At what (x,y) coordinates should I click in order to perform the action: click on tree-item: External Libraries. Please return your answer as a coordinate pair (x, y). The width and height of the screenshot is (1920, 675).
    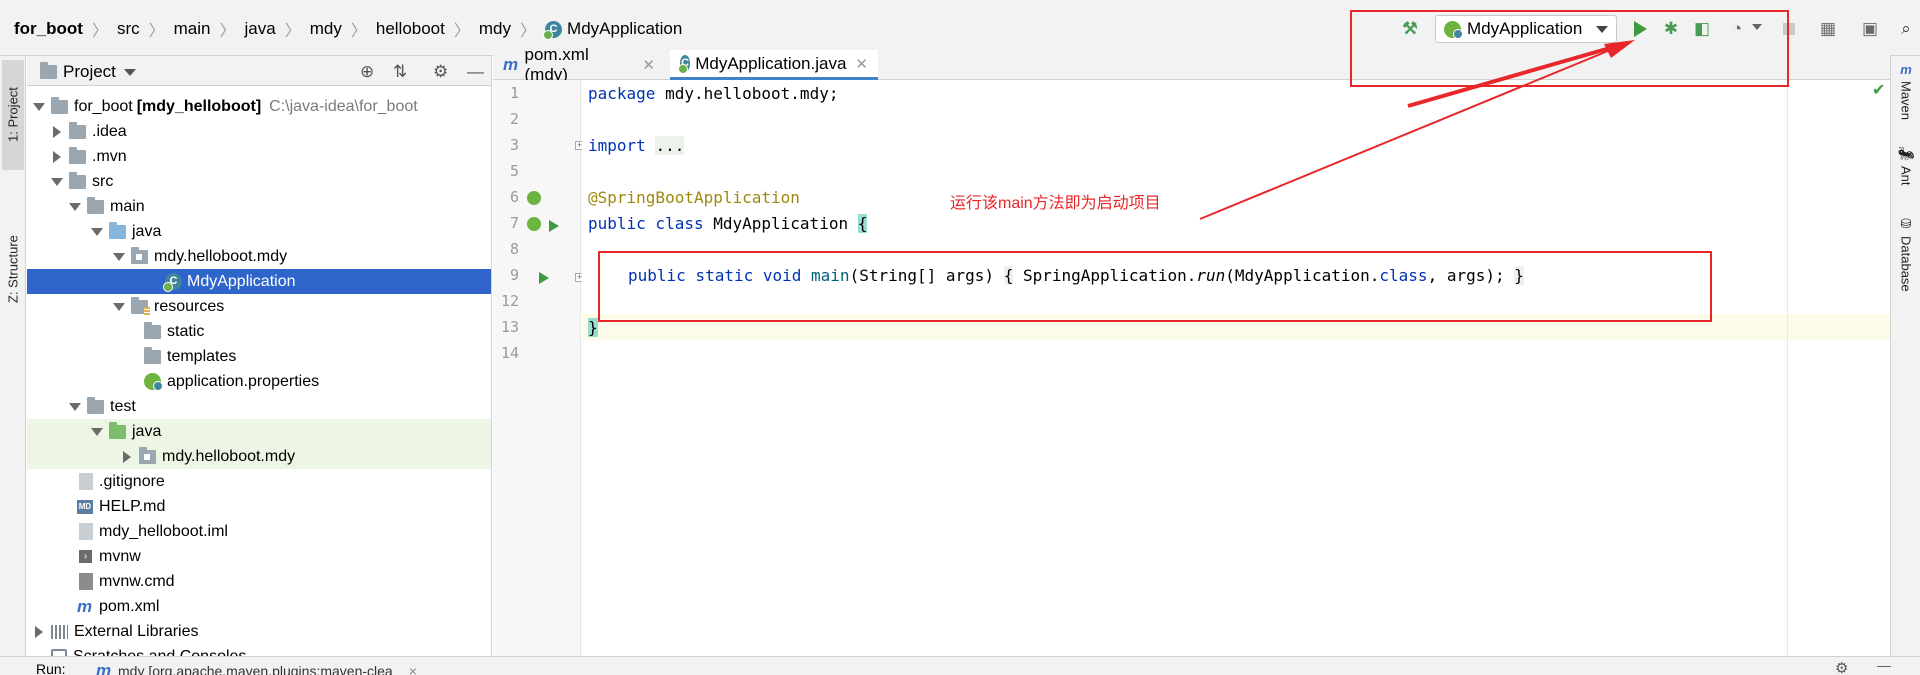
    Looking at the image, I should click on (259, 631).